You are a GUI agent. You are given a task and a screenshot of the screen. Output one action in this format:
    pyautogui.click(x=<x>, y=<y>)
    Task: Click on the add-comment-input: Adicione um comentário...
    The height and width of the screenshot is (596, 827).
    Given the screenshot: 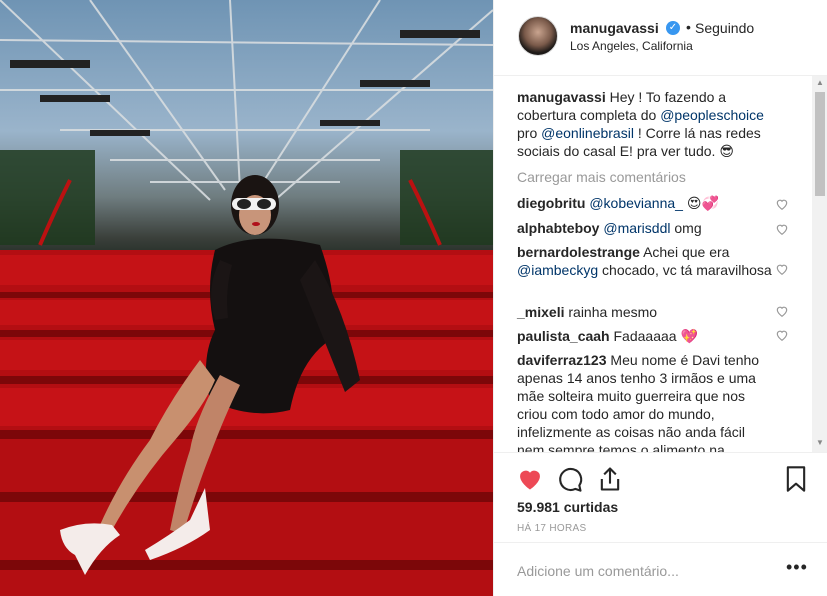 What is the action you would take?
    pyautogui.click(x=598, y=571)
    